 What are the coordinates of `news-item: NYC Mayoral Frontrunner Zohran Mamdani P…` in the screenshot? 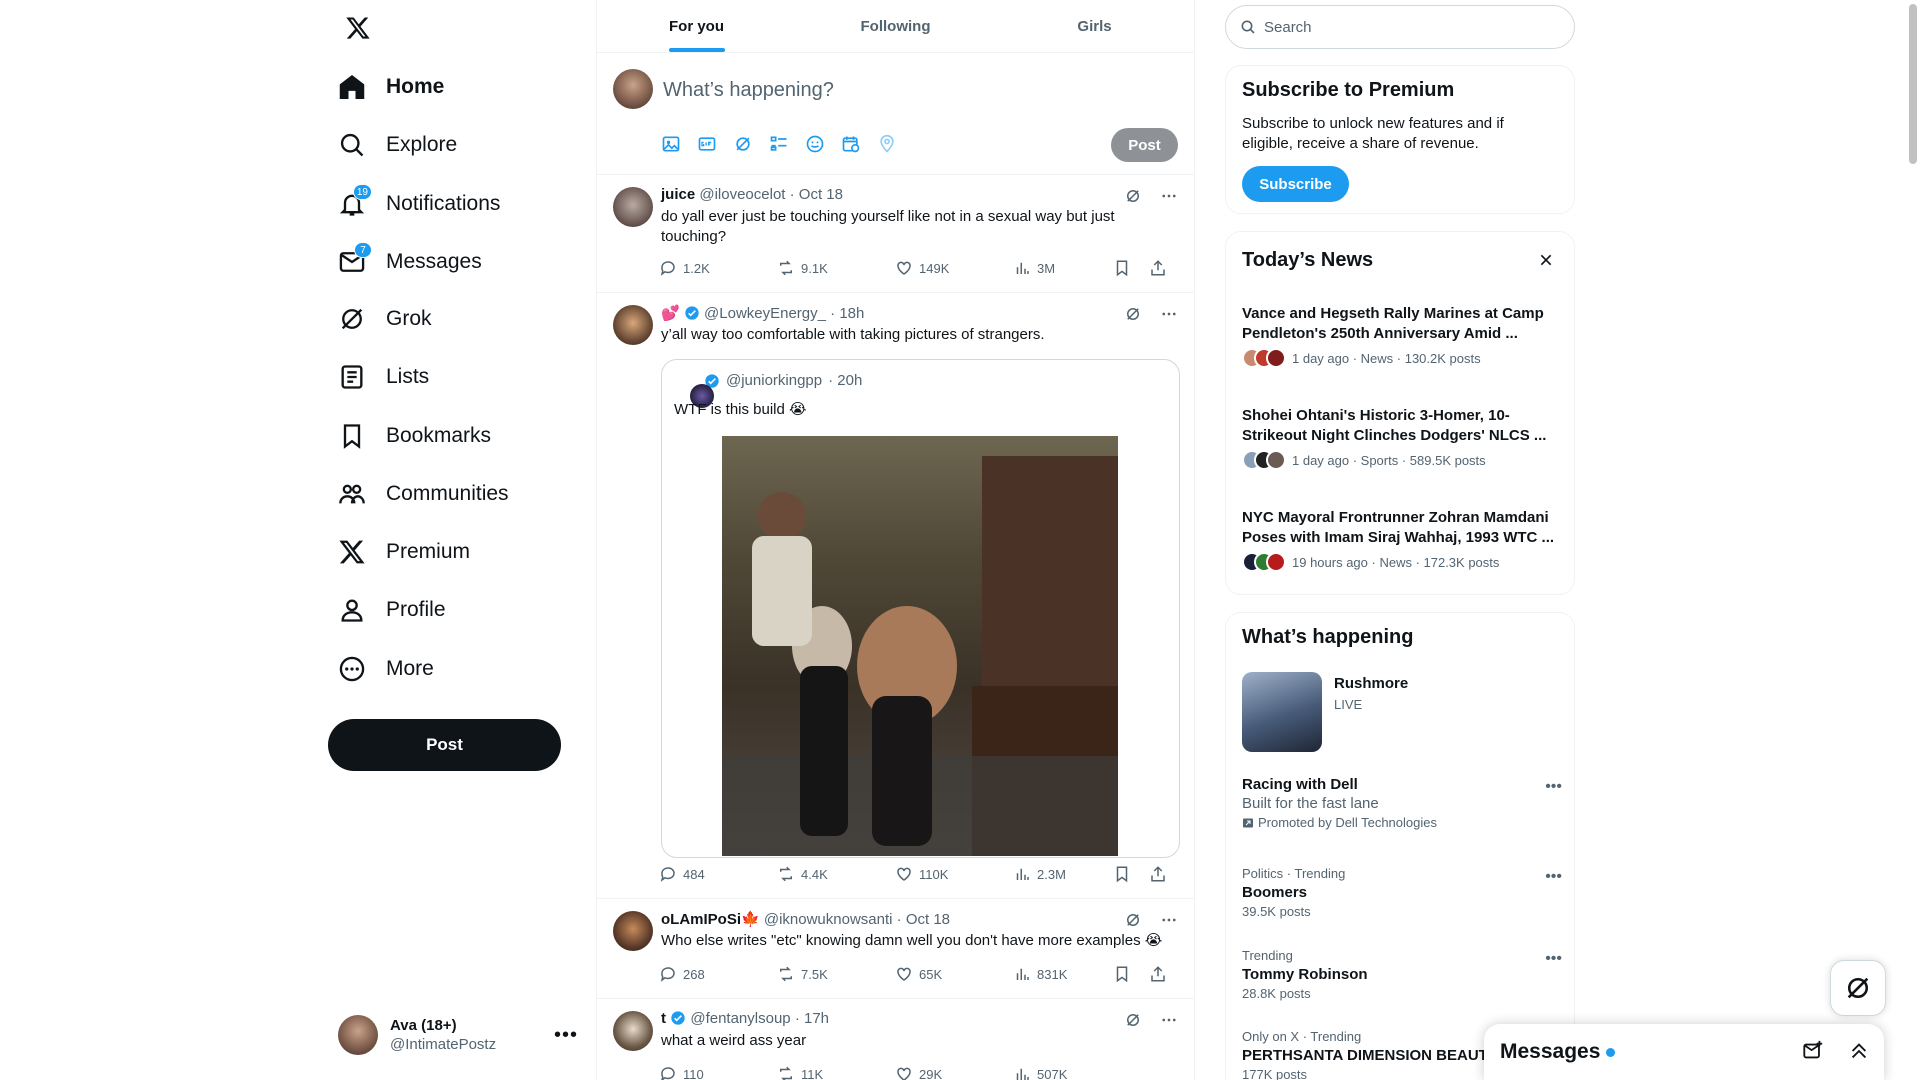 It's located at (1402, 540).